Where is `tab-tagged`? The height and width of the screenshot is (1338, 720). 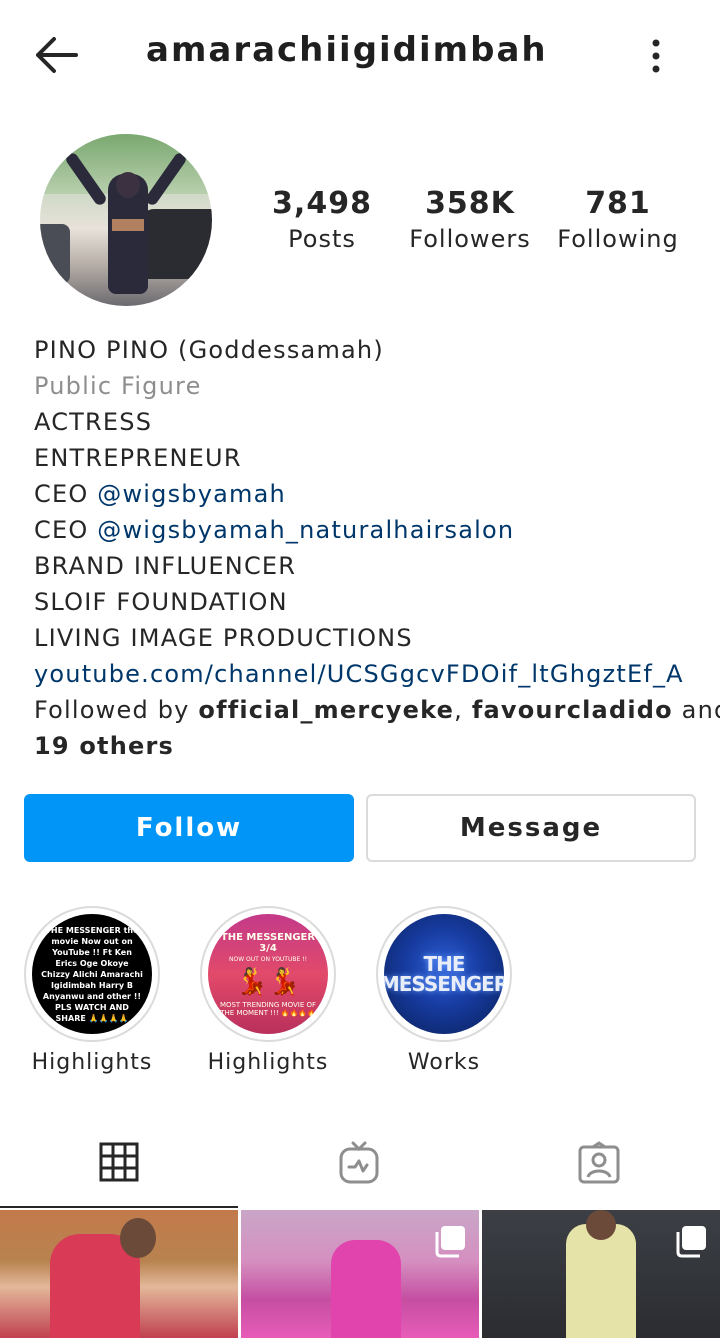 tab-tagged is located at coordinates (599, 1163).